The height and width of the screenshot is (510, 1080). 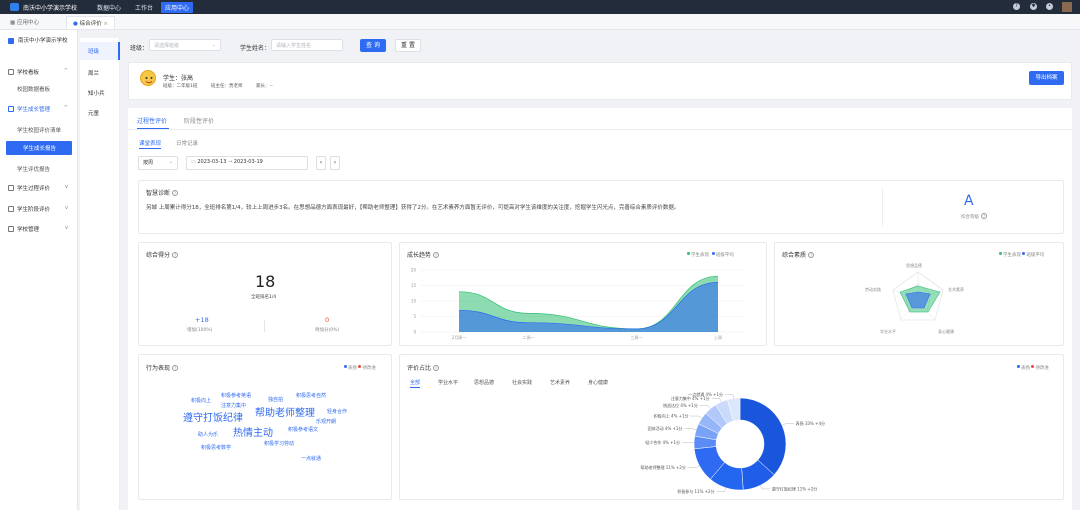 What do you see at coordinates (794, 488) in the screenshot?
I see `slice-label: 遵守打饭纪律 11% +2分` at bounding box center [794, 488].